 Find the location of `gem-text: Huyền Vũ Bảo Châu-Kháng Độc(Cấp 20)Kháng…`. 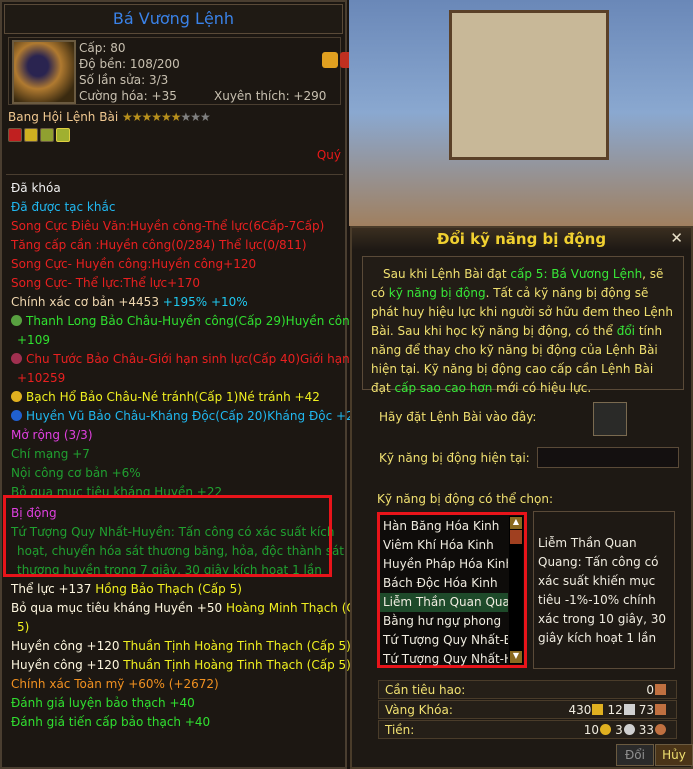

gem-text: Huyền Vũ Bảo Châu-Kháng Độc(Cấp 20)Kháng… is located at coordinates (194, 416).